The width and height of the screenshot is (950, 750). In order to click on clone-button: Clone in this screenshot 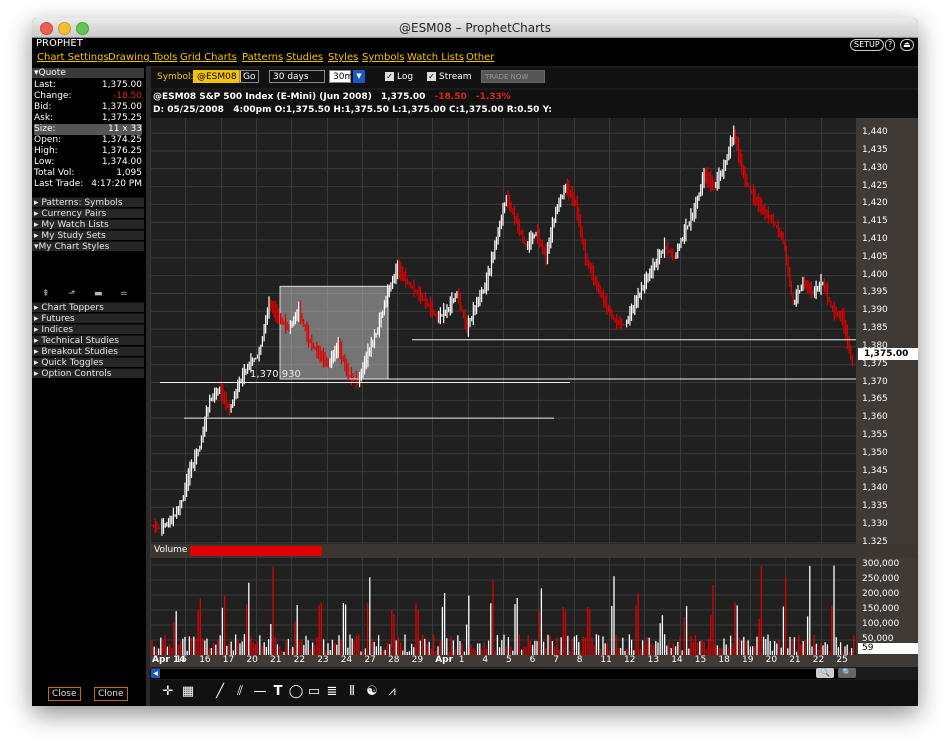, I will do `click(111, 694)`.